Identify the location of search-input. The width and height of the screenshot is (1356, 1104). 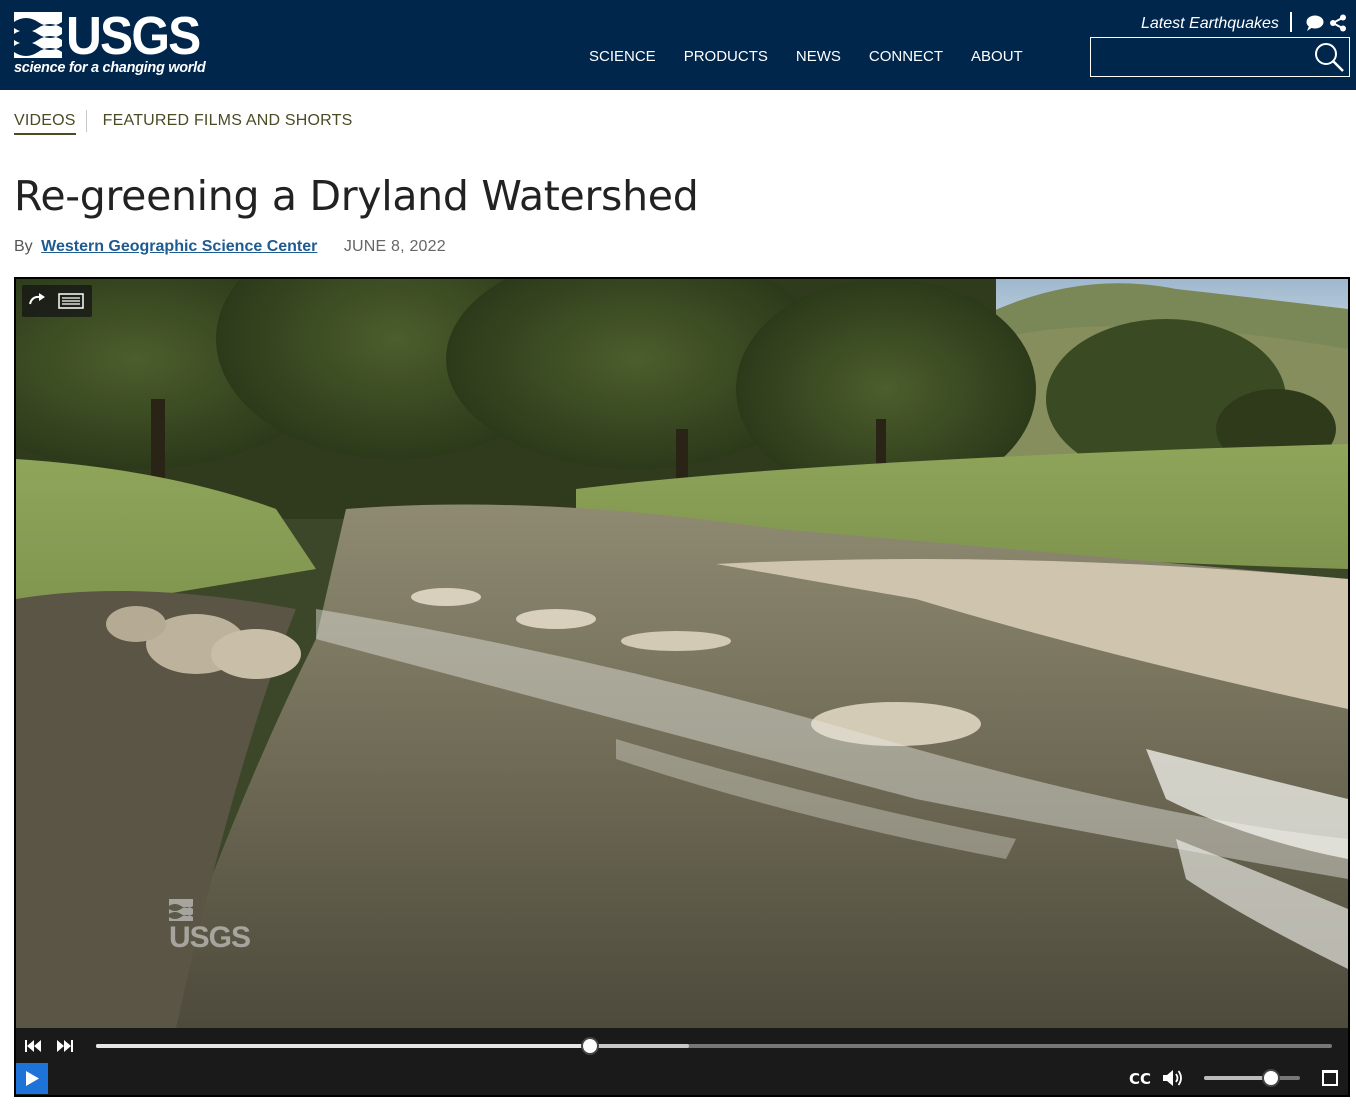
(1201, 57).